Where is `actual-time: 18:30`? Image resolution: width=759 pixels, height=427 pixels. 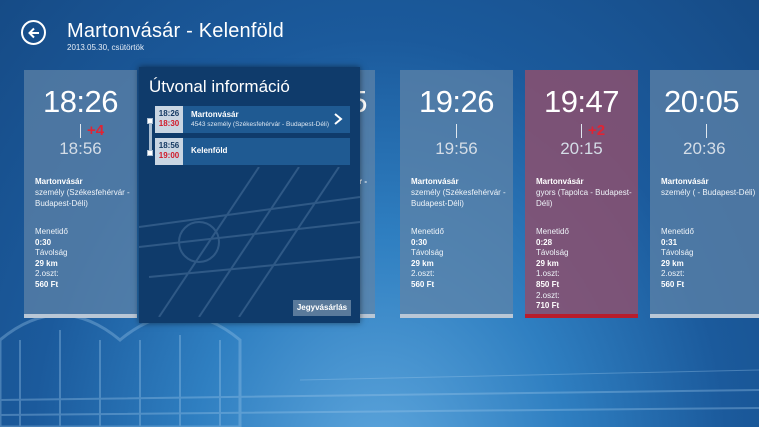 actual-time: 18:30 is located at coordinates (169, 123).